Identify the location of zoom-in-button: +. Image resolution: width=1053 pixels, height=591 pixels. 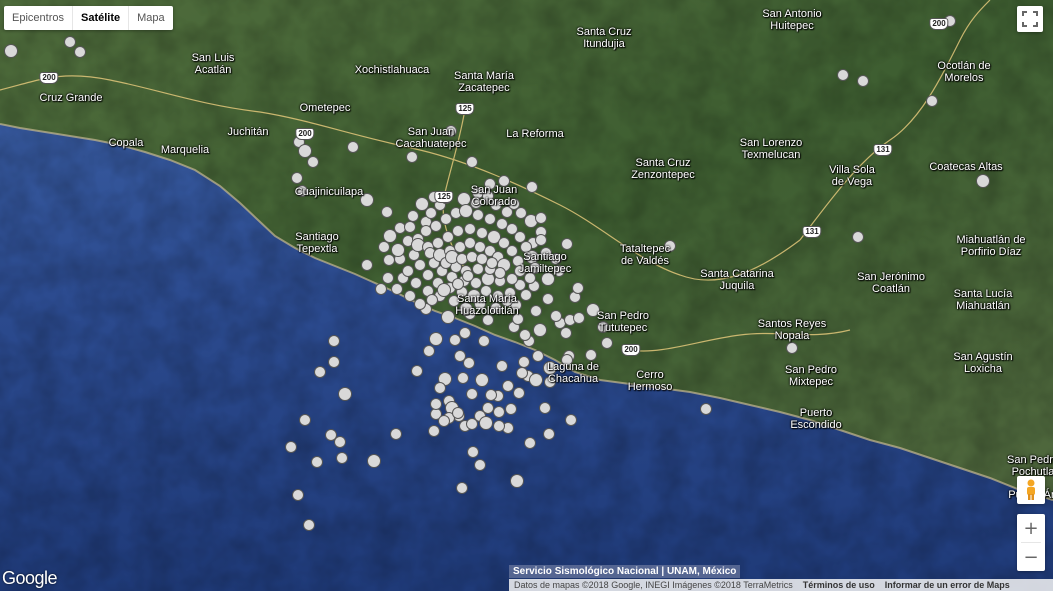
(1031, 528).